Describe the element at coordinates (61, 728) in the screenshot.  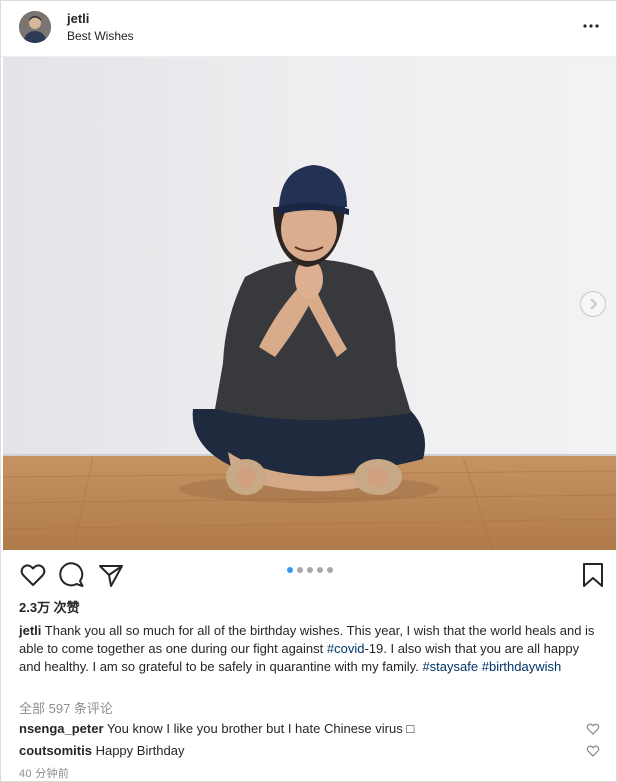
I see `comment-username: nsenga_peter` at that location.